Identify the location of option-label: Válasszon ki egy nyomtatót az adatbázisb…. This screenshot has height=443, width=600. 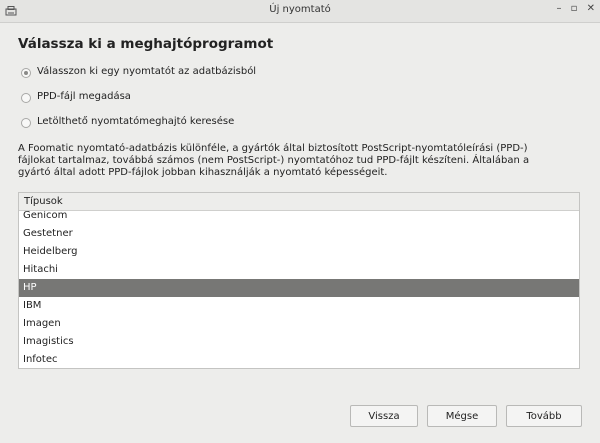
(147, 71).